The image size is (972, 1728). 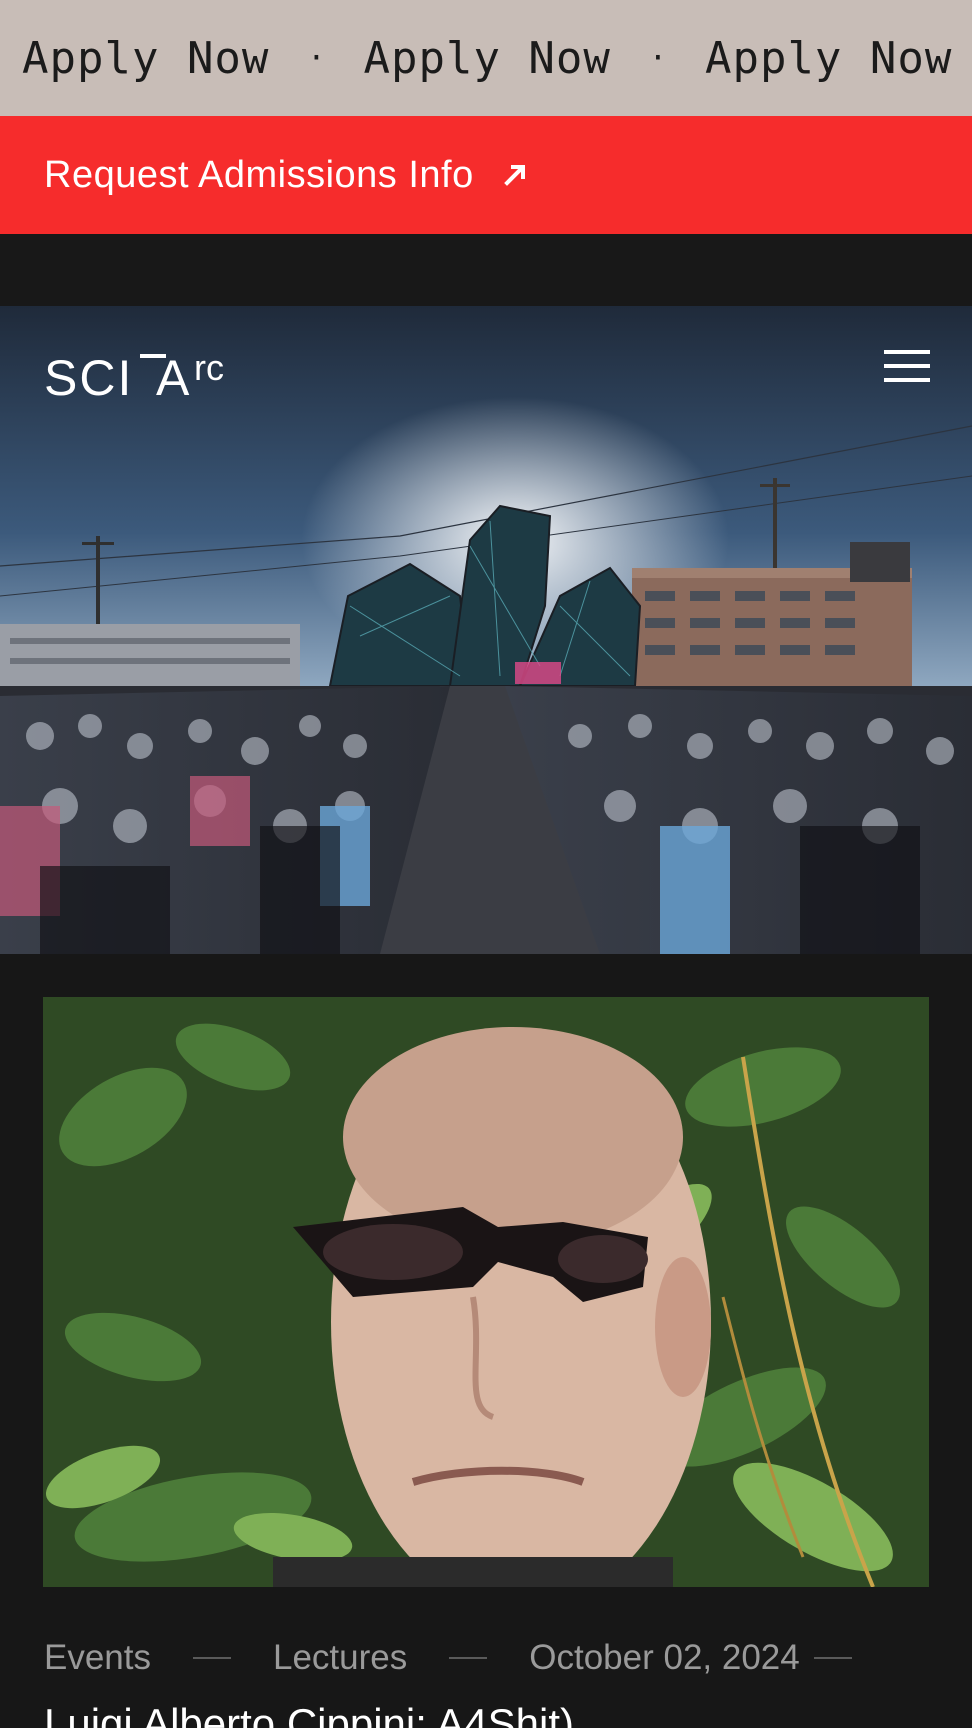 What do you see at coordinates (259, 174) in the screenshot?
I see `cta-label: Request Admissions Info` at bounding box center [259, 174].